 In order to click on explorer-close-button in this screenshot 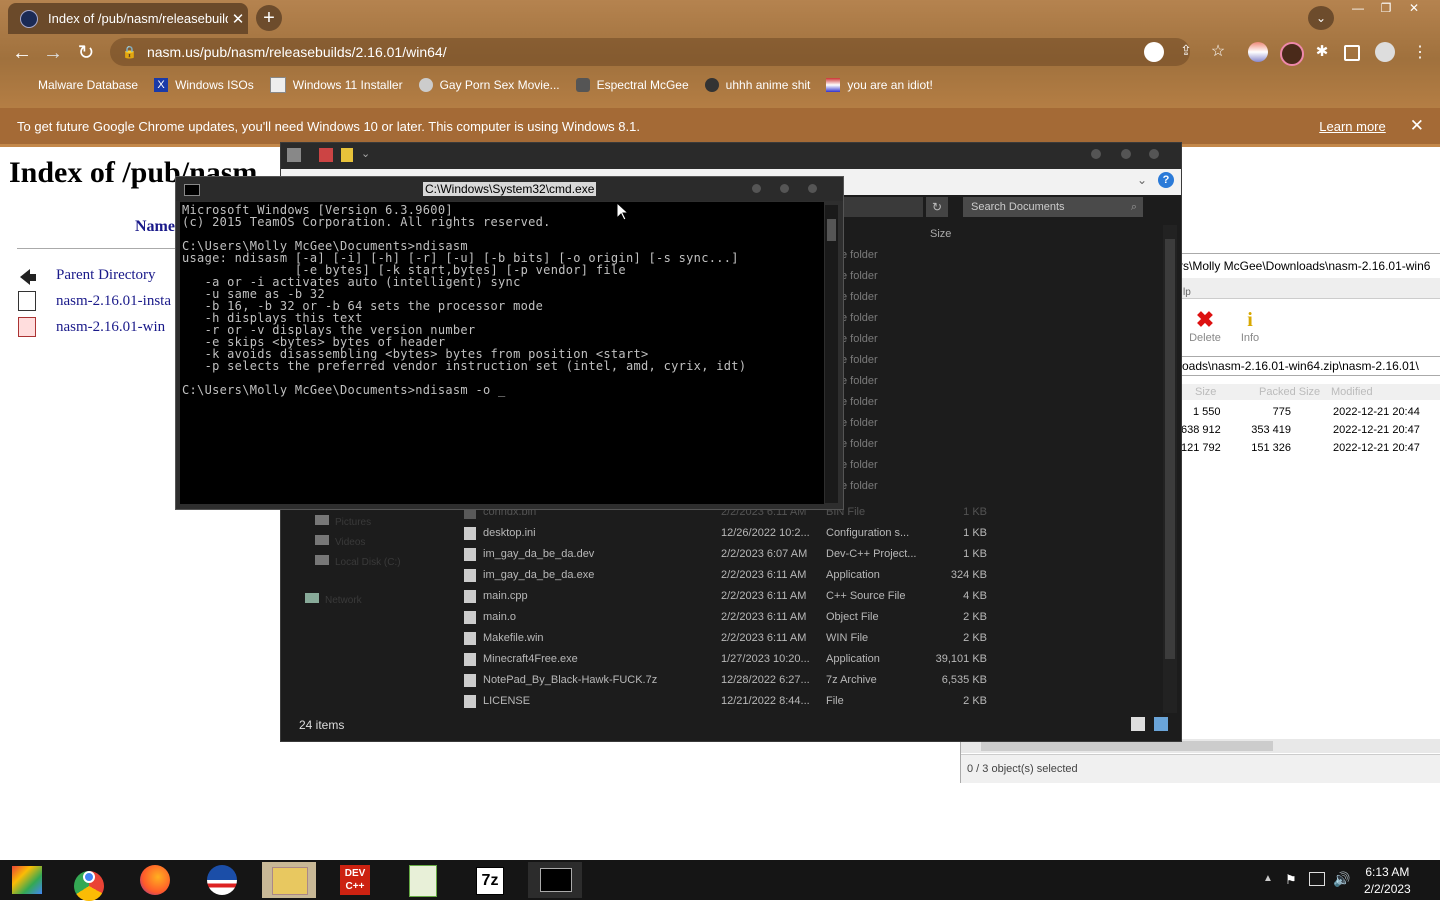, I will do `click(1154, 154)`.